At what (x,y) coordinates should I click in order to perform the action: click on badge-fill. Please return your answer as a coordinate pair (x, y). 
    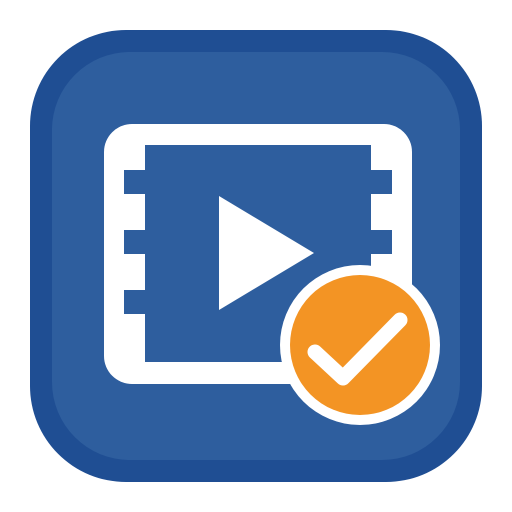
    Looking at the image, I should click on (360, 345).